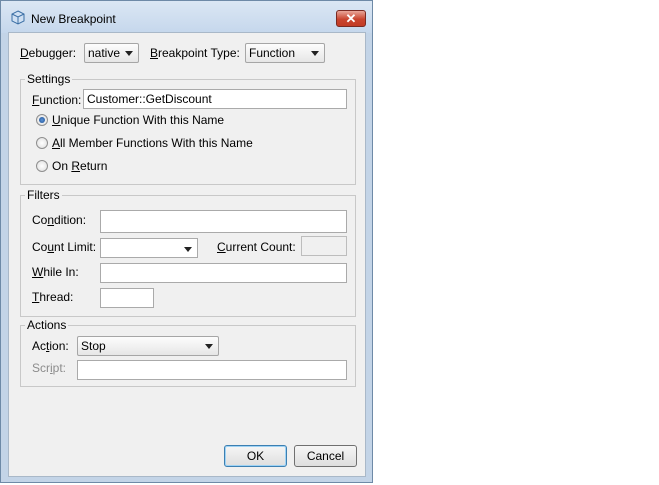 The image size is (659, 485). I want to click on actions-group: Actions Action: Stop Script:, so click(188, 352).